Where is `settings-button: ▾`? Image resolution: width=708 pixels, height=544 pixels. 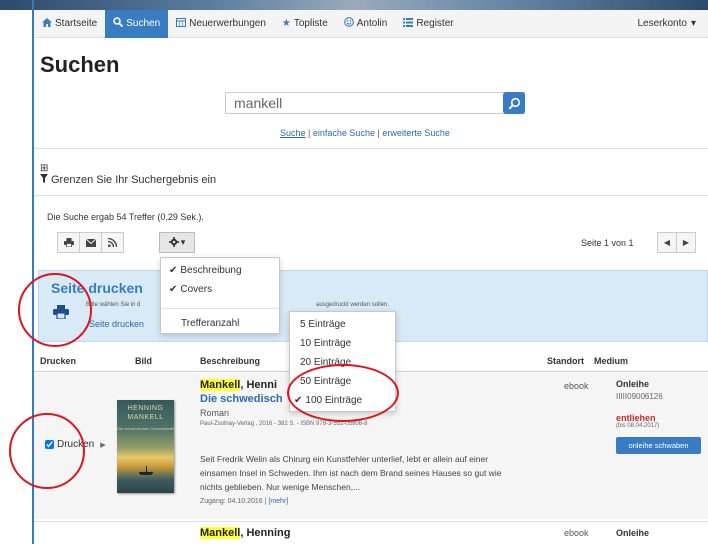 settings-button: ▾ is located at coordinates (177, 242).